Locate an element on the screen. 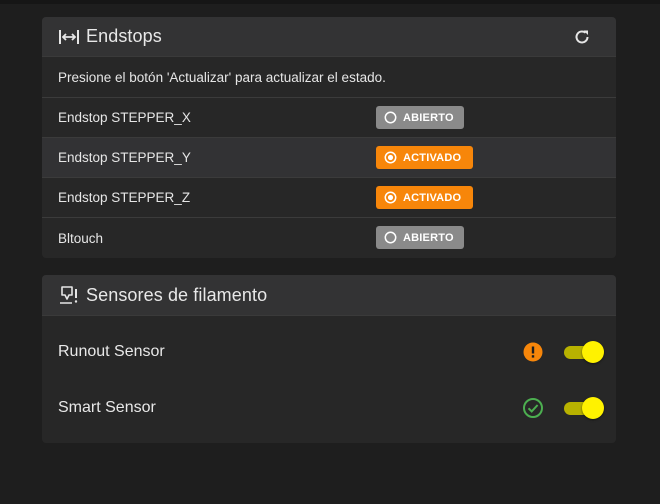 This screenshot has height=504, width=660. endstop-row: Endstop STEPPER_Y ACTIVADO is located at coordinates (329, 158).